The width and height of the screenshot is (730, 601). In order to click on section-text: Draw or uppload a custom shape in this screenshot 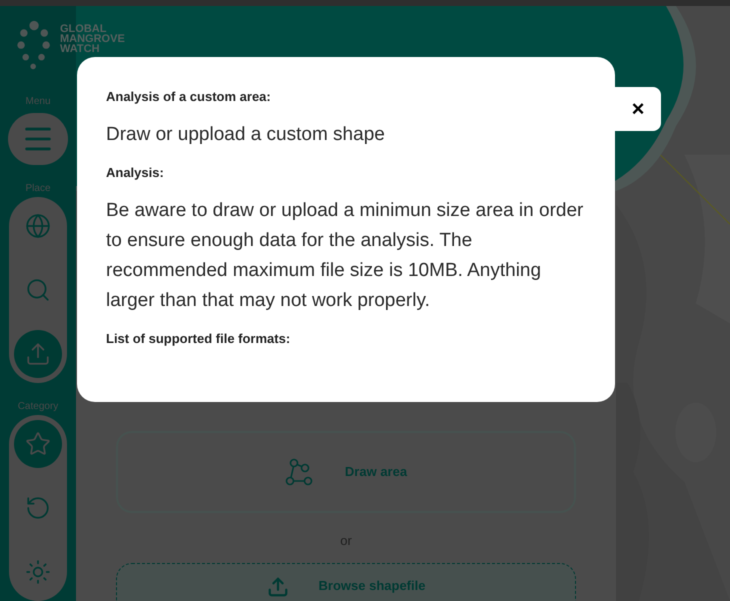, I will do `click(246, 135)`.